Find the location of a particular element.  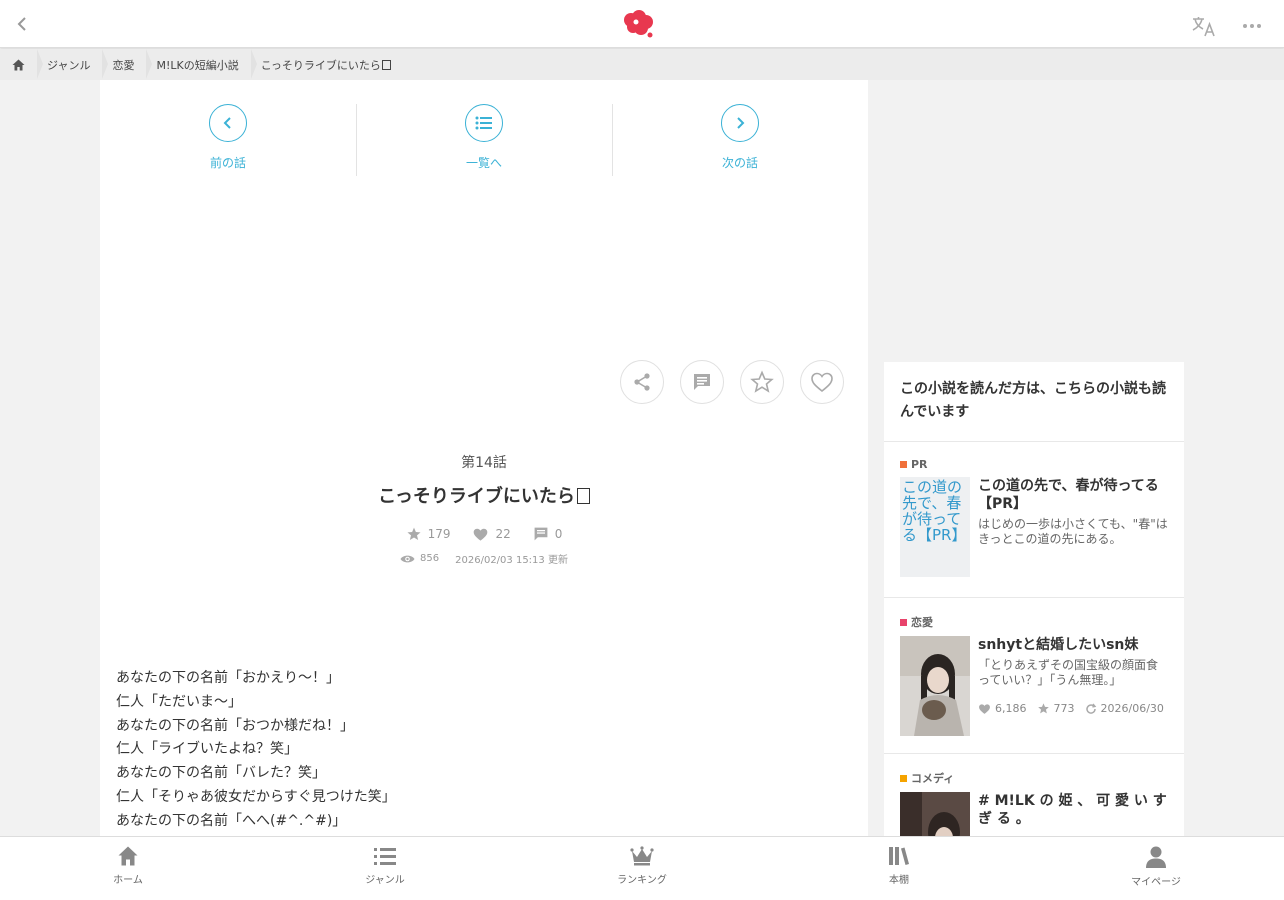

logo-icon is located at coordinates (638, 24).